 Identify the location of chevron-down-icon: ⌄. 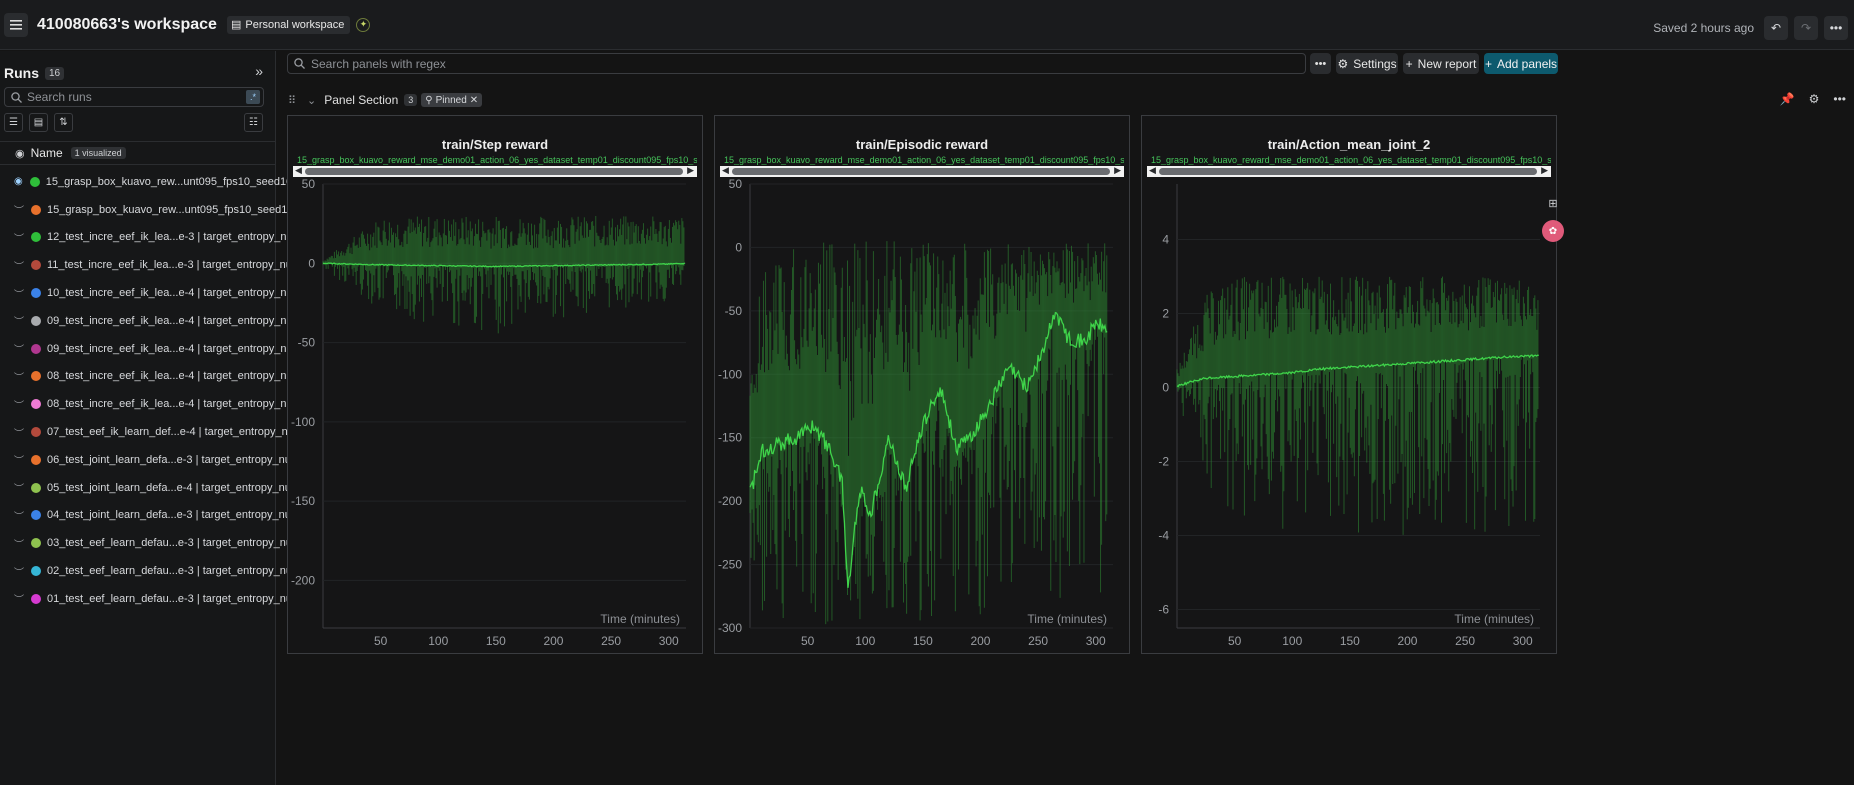
(311, 100).